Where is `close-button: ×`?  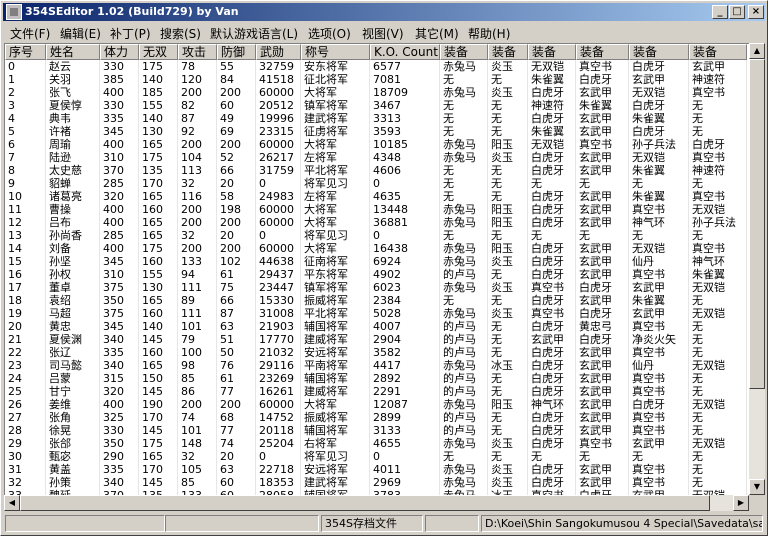
close-button: × is located at coordinates (756, 12).